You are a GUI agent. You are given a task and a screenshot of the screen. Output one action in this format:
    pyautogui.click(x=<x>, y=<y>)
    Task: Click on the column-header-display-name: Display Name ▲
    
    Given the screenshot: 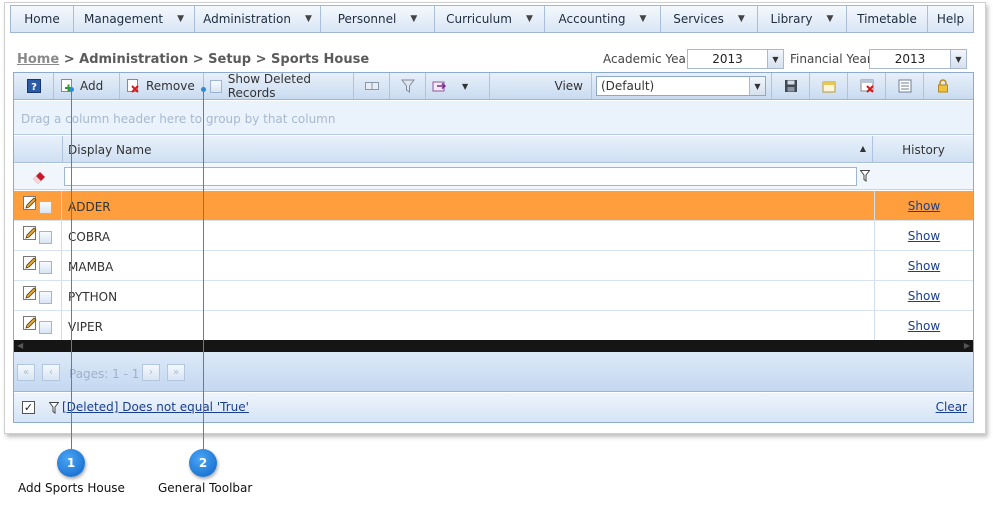 What is the action you would take?
    pyautogui.click(x=467, y=149)
    